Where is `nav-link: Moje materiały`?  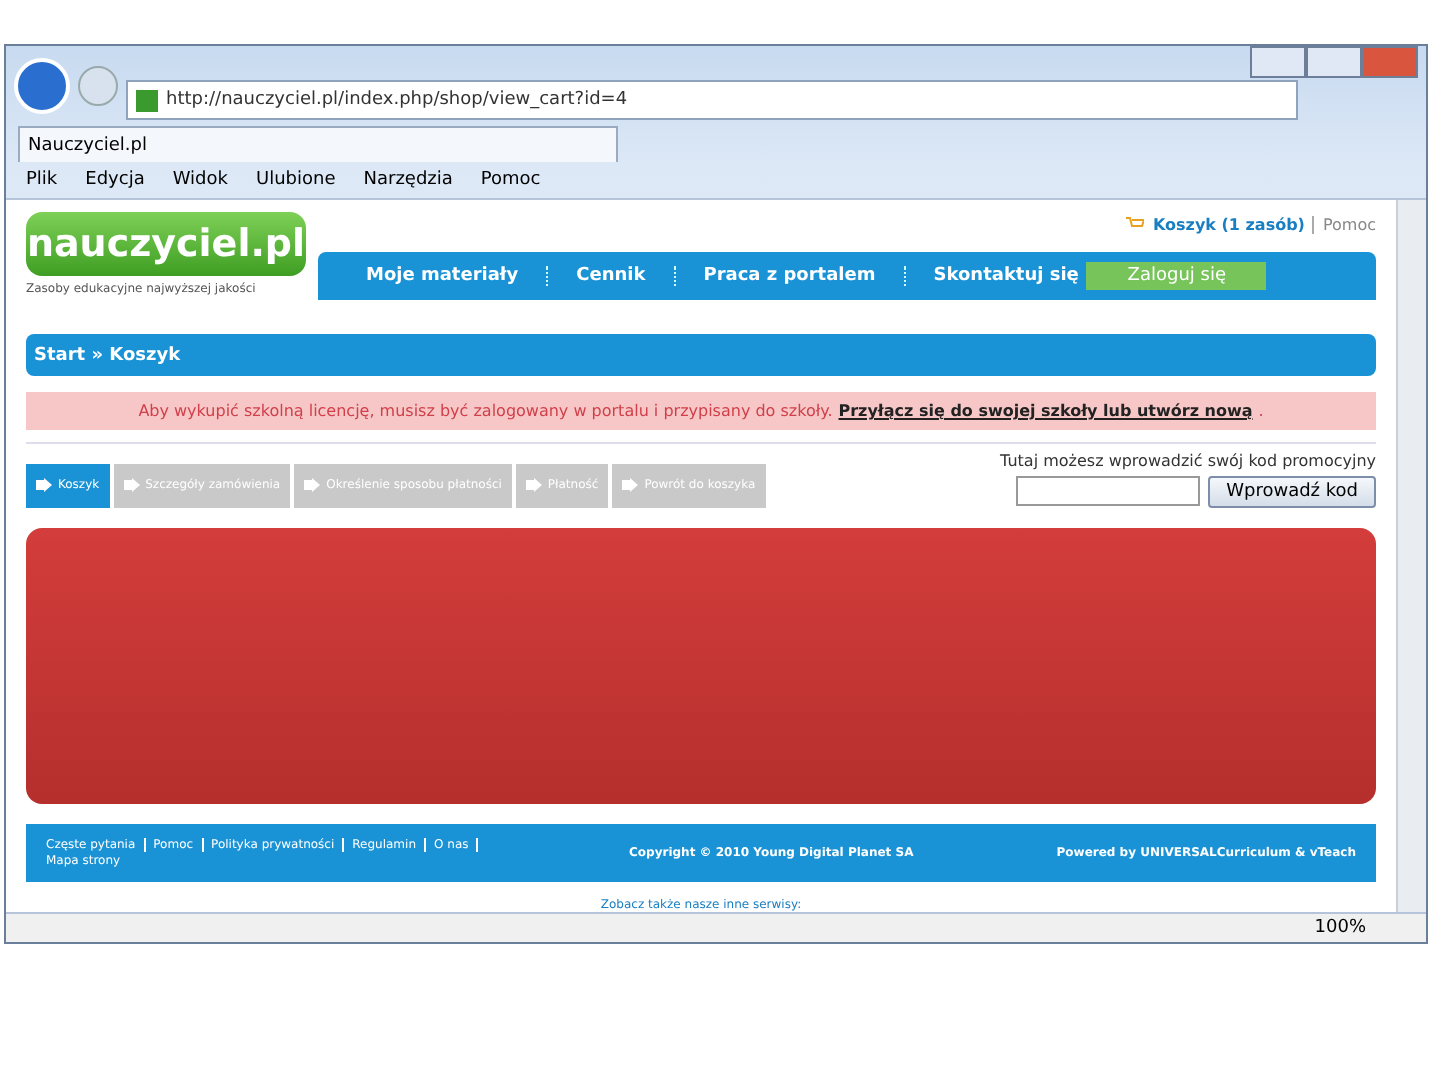 nav-link: Moje materiały is located at coordinates (443, 276).